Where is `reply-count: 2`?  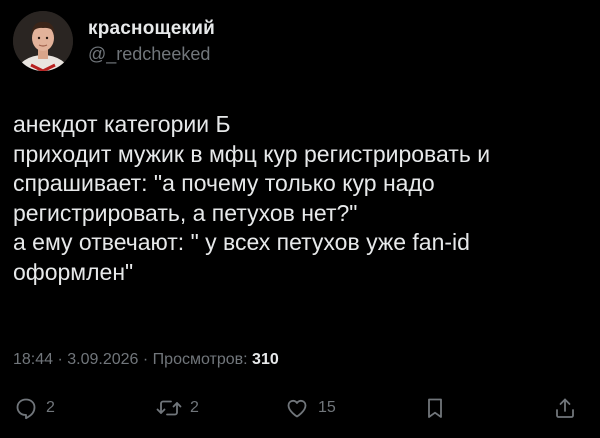
reply-count: 2 is located at coordinates (50, 407).